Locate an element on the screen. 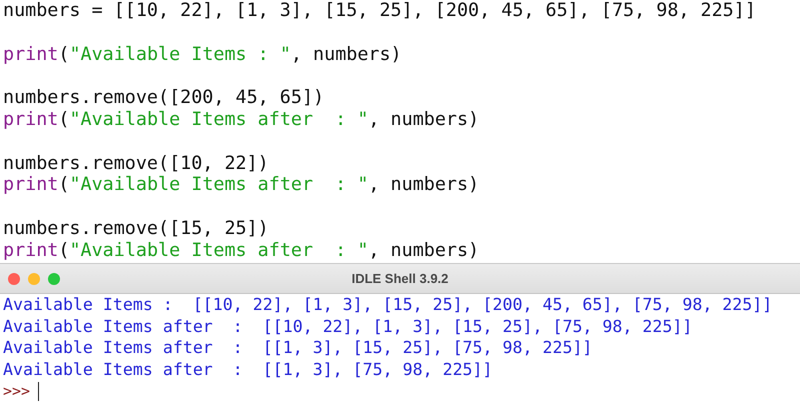  code-line: numbers.remove([200, 45, 65]) is located at coordinates (164, 98).